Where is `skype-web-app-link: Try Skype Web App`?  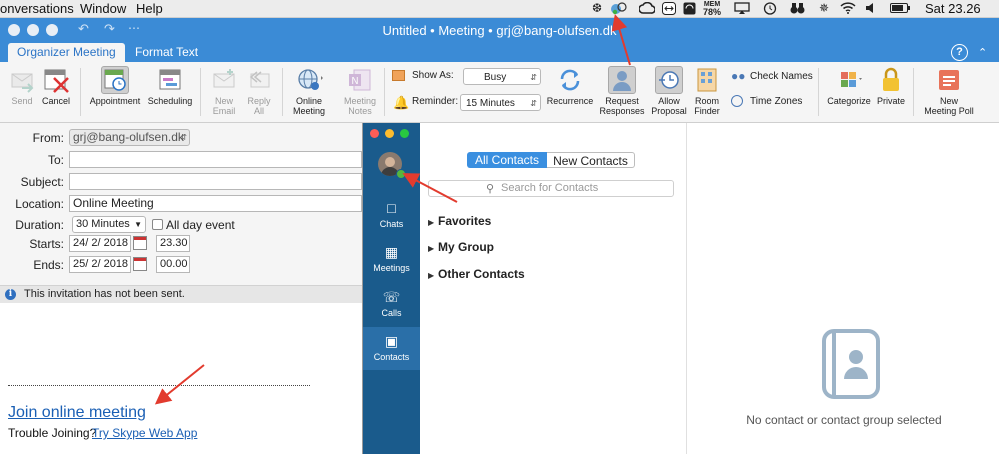 skype-web-app-link: Try Skype Web App is located at coordinates (144, 433).